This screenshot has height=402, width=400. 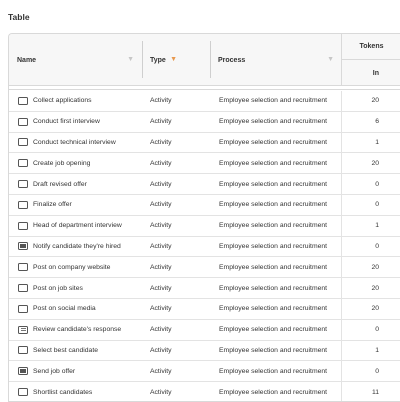 I want to click on cell-name-text: Send job offer, so click(x=54, y=371).